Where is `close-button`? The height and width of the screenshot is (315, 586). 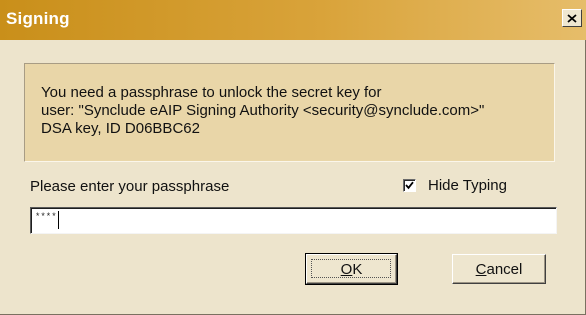
close-button is located at coordinates (572, 18).